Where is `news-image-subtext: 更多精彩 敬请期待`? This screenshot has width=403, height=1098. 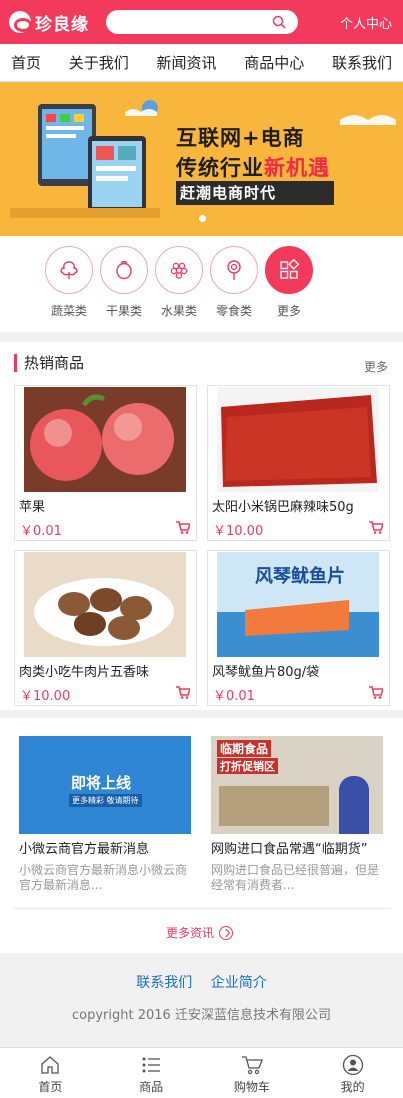 news-image-subtext: 更多精彩 敬请期待 is located at coordinates (105, 800).